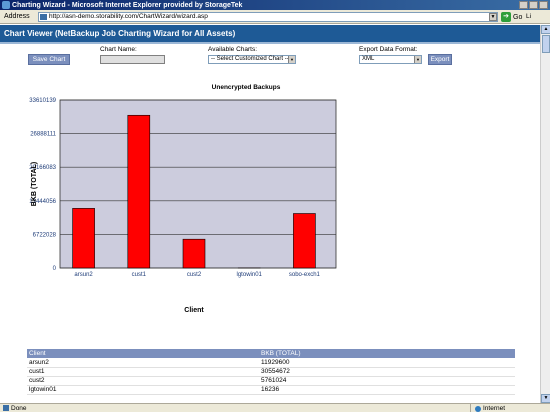 Image resolution: width=550 pixels, height=412 pixels. What do you see at coordinates (143, 363) in the screenshot?
I see `table-cell: arsun2` at bounding box center [143, 363].